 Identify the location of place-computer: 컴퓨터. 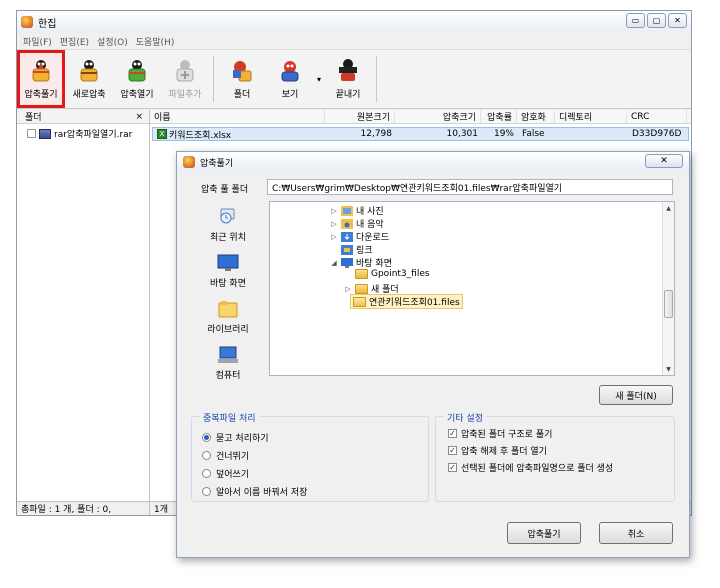
(228, 363).